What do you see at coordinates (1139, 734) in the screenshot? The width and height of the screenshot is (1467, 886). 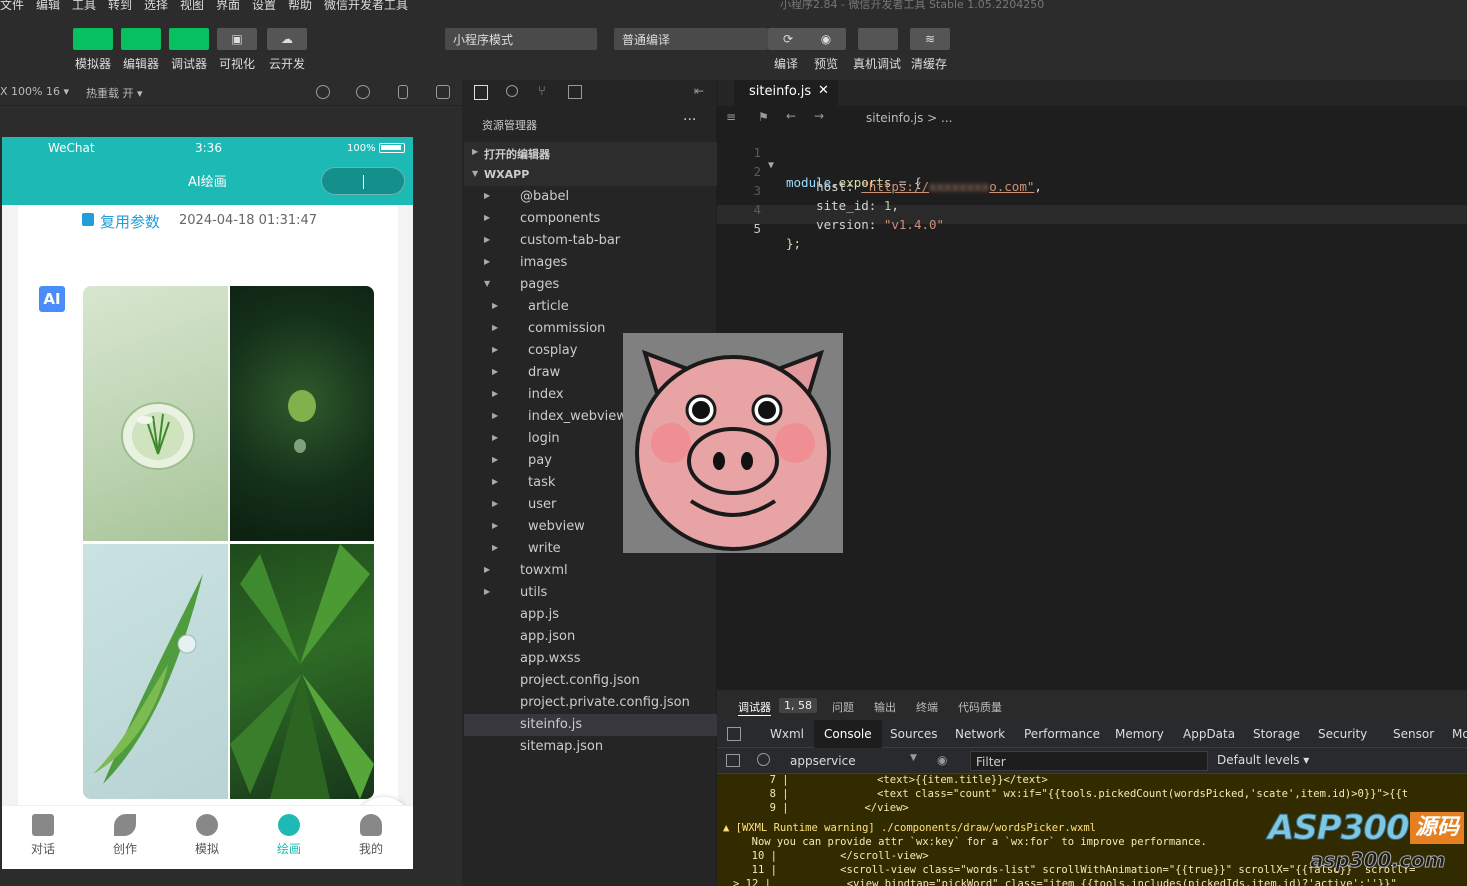 I see `tab-memory: Memory` at bounding box center [1139, 734].